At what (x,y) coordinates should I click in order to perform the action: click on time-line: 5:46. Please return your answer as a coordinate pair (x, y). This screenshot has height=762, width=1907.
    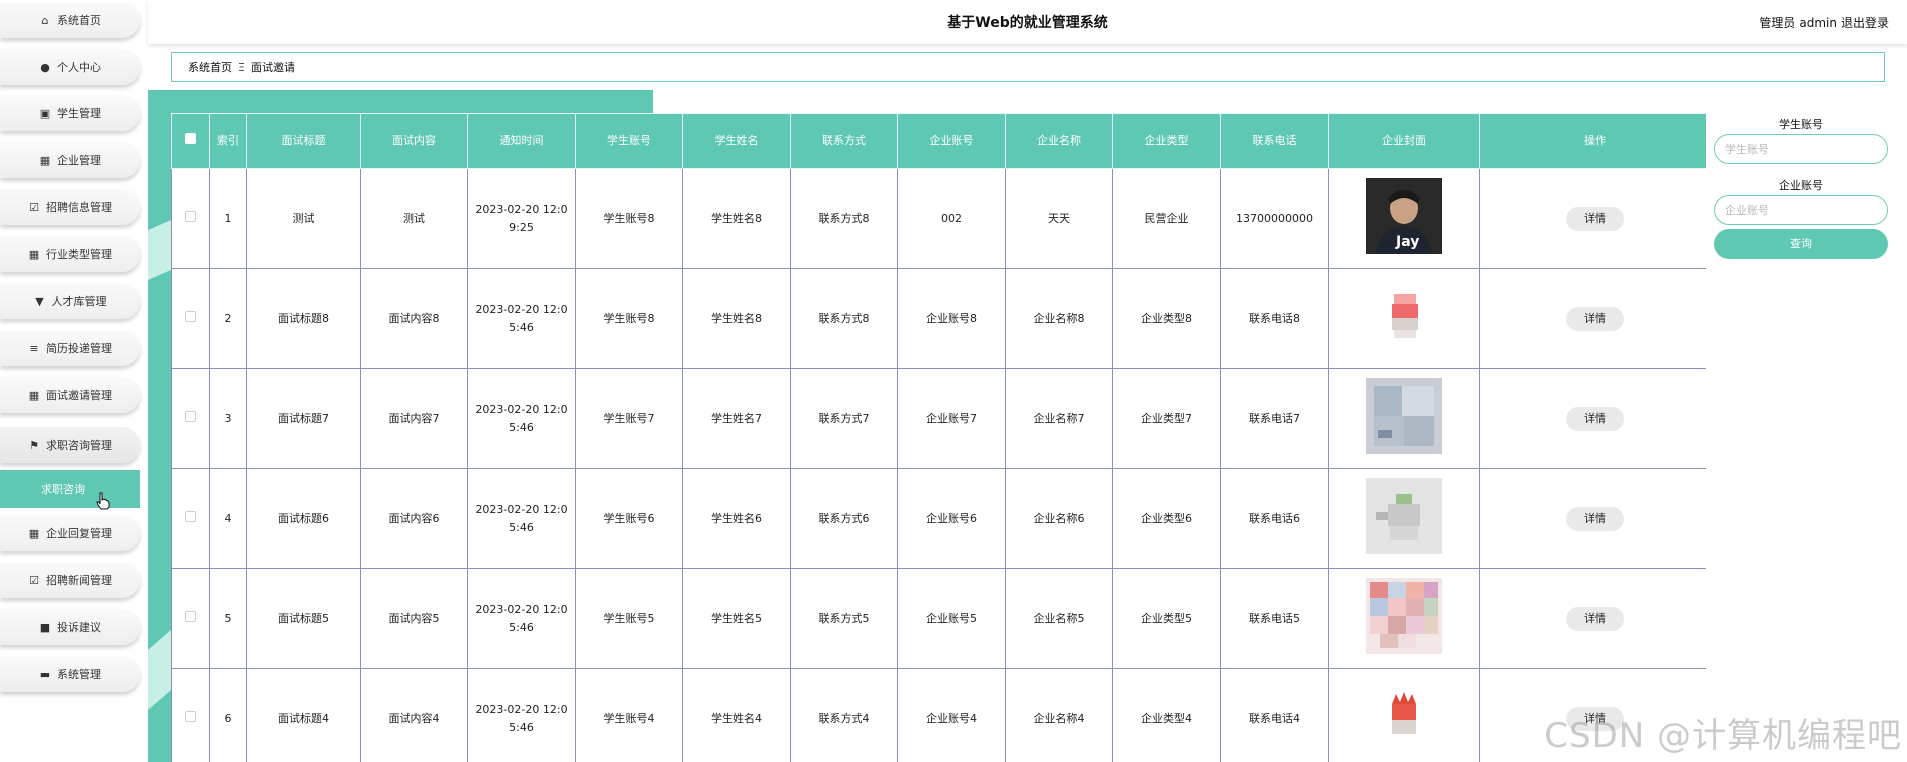
    Looking at the image, I should click on (521, 427).